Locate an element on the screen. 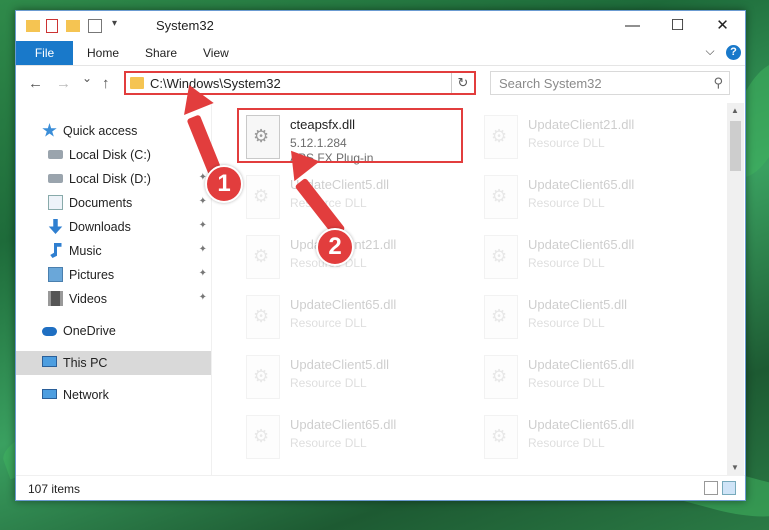 Image resolution: width=769 pixels, height=530 pixels. sidebar-item-documents: Documents ✦ is located at coordinates (113, 203).